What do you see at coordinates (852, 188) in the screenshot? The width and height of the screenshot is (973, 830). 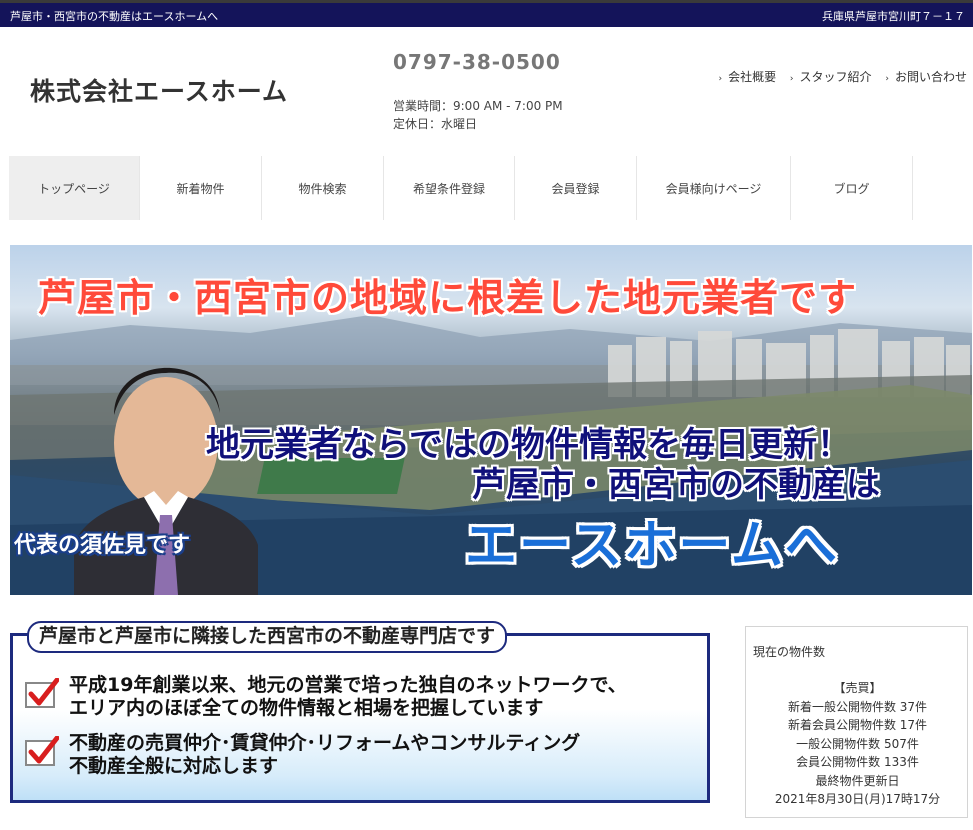 I see `nav-item-blog: ブログ` at bounding box center [852, 188].